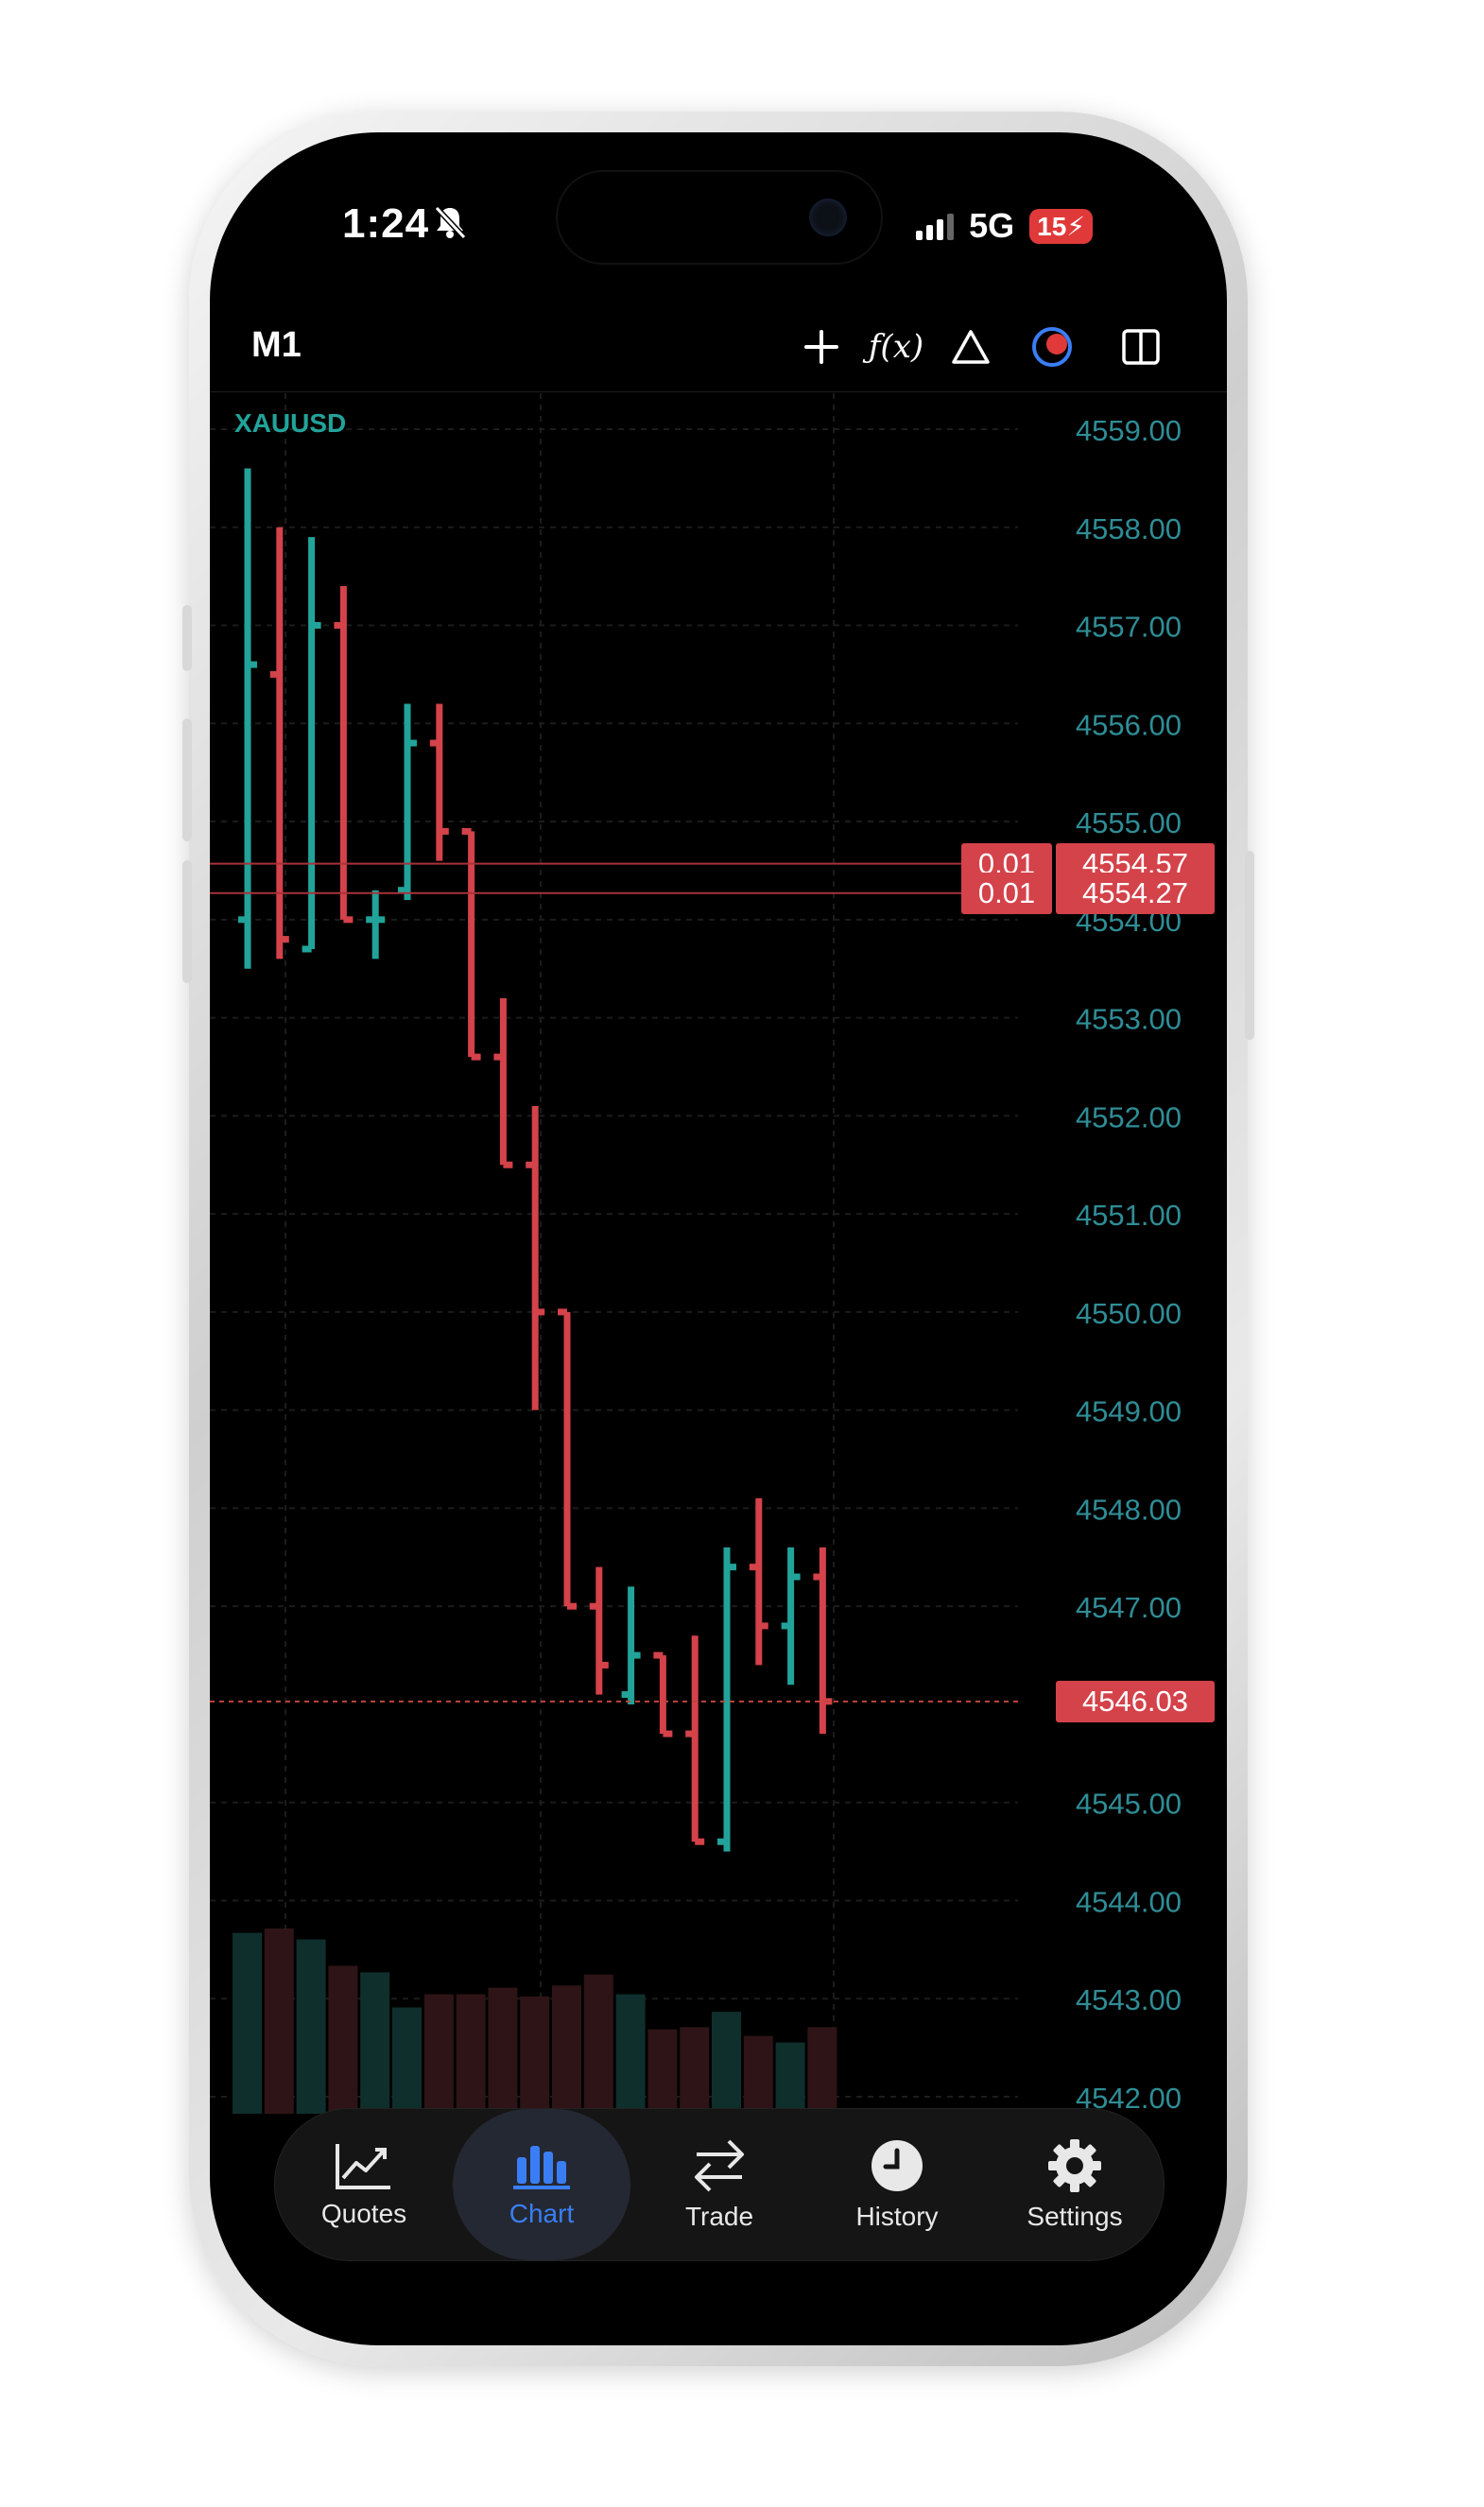 The height and width of the screenshot is (2507, 1484). What do you see at coordinates (451, 222) in the screenshot?
I see `bell-muted-icon` at bounding box center [451, 222].